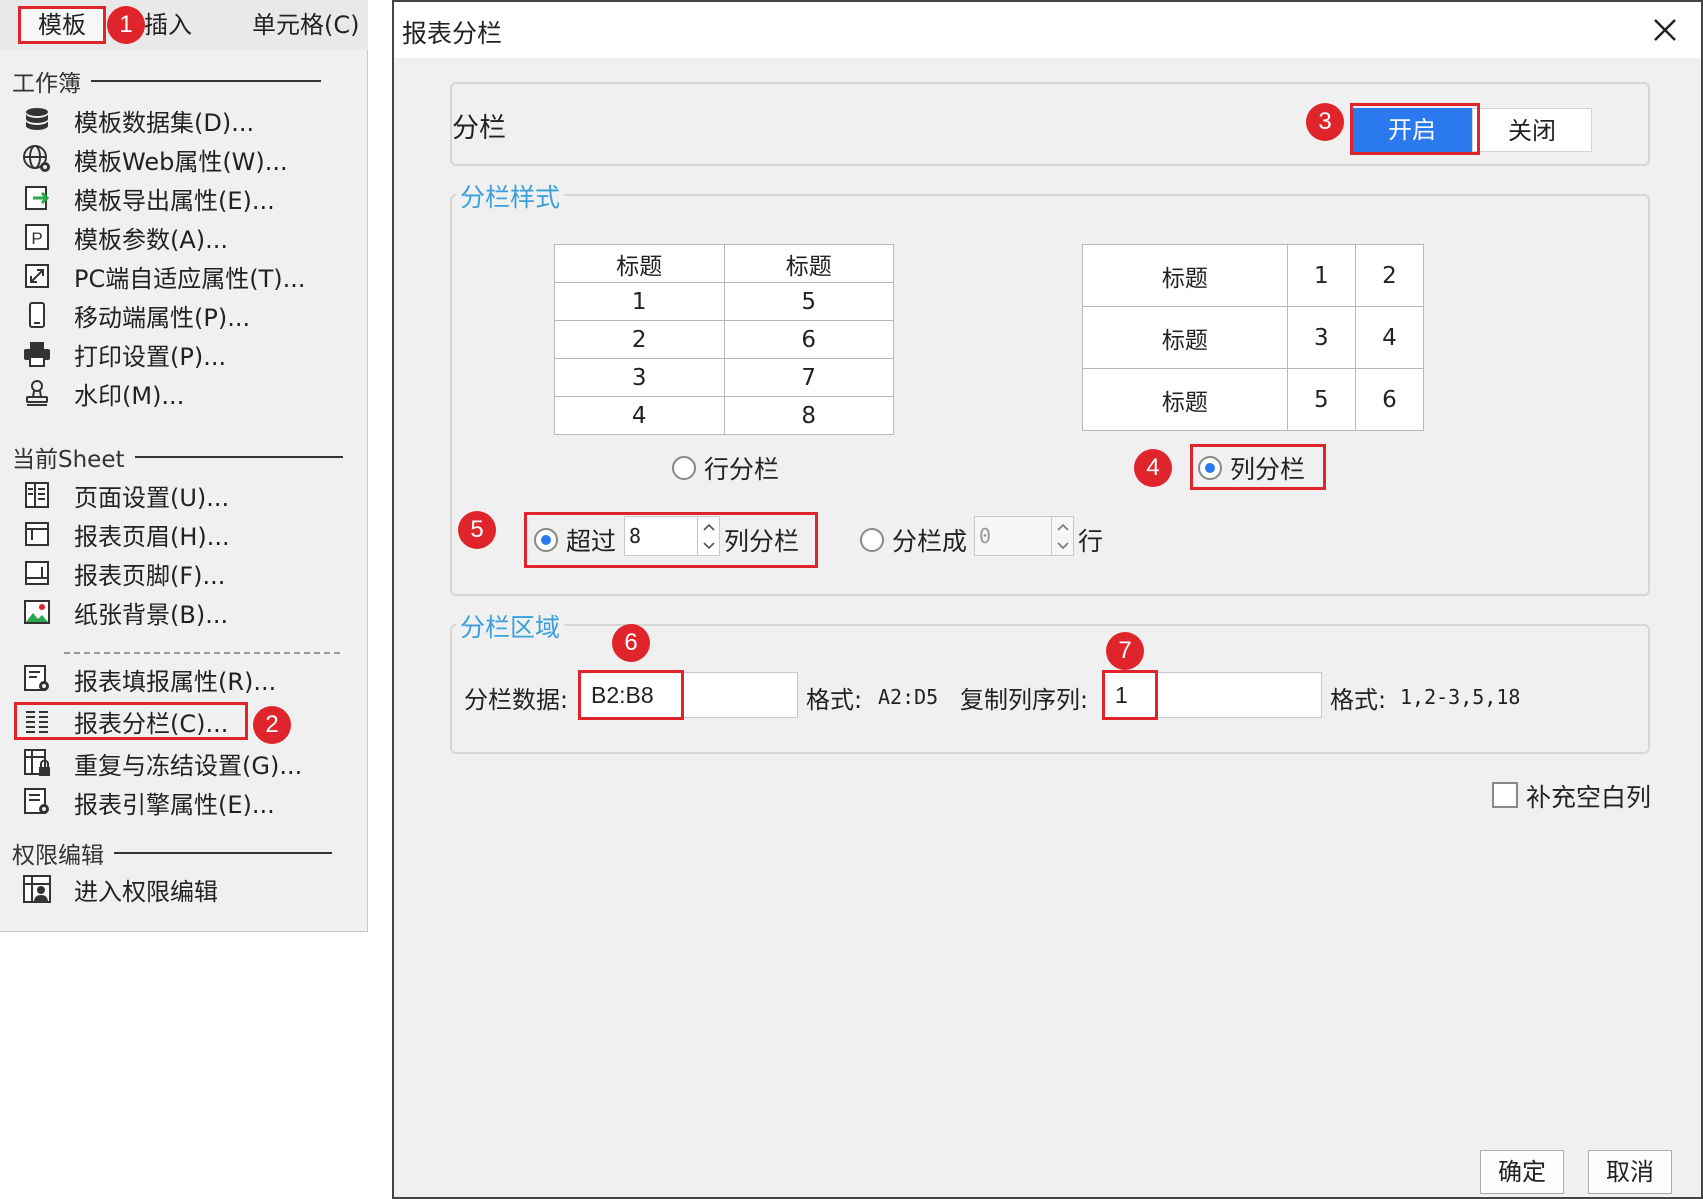  Describe the element at coordinates (1185, 337) in the screenshot. I see `preview-cell: 标题` at that location.